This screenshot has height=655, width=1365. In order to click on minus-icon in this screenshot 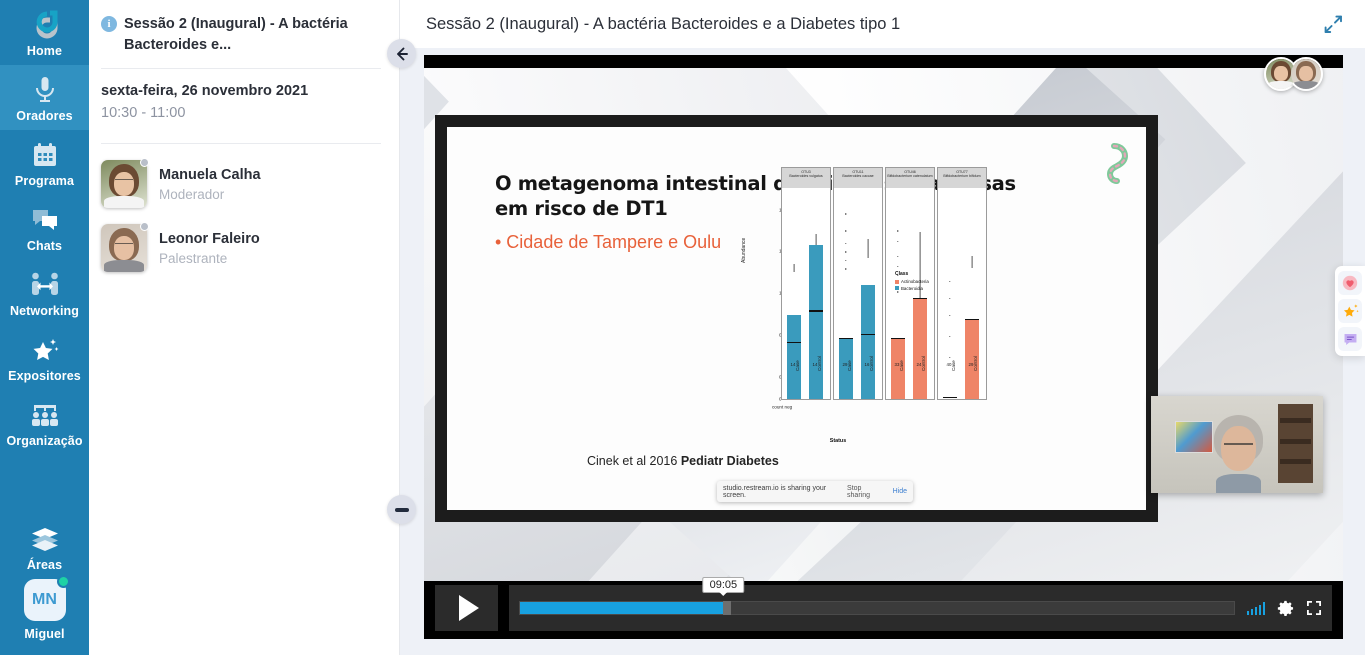, I will do `click(401, 509)`.